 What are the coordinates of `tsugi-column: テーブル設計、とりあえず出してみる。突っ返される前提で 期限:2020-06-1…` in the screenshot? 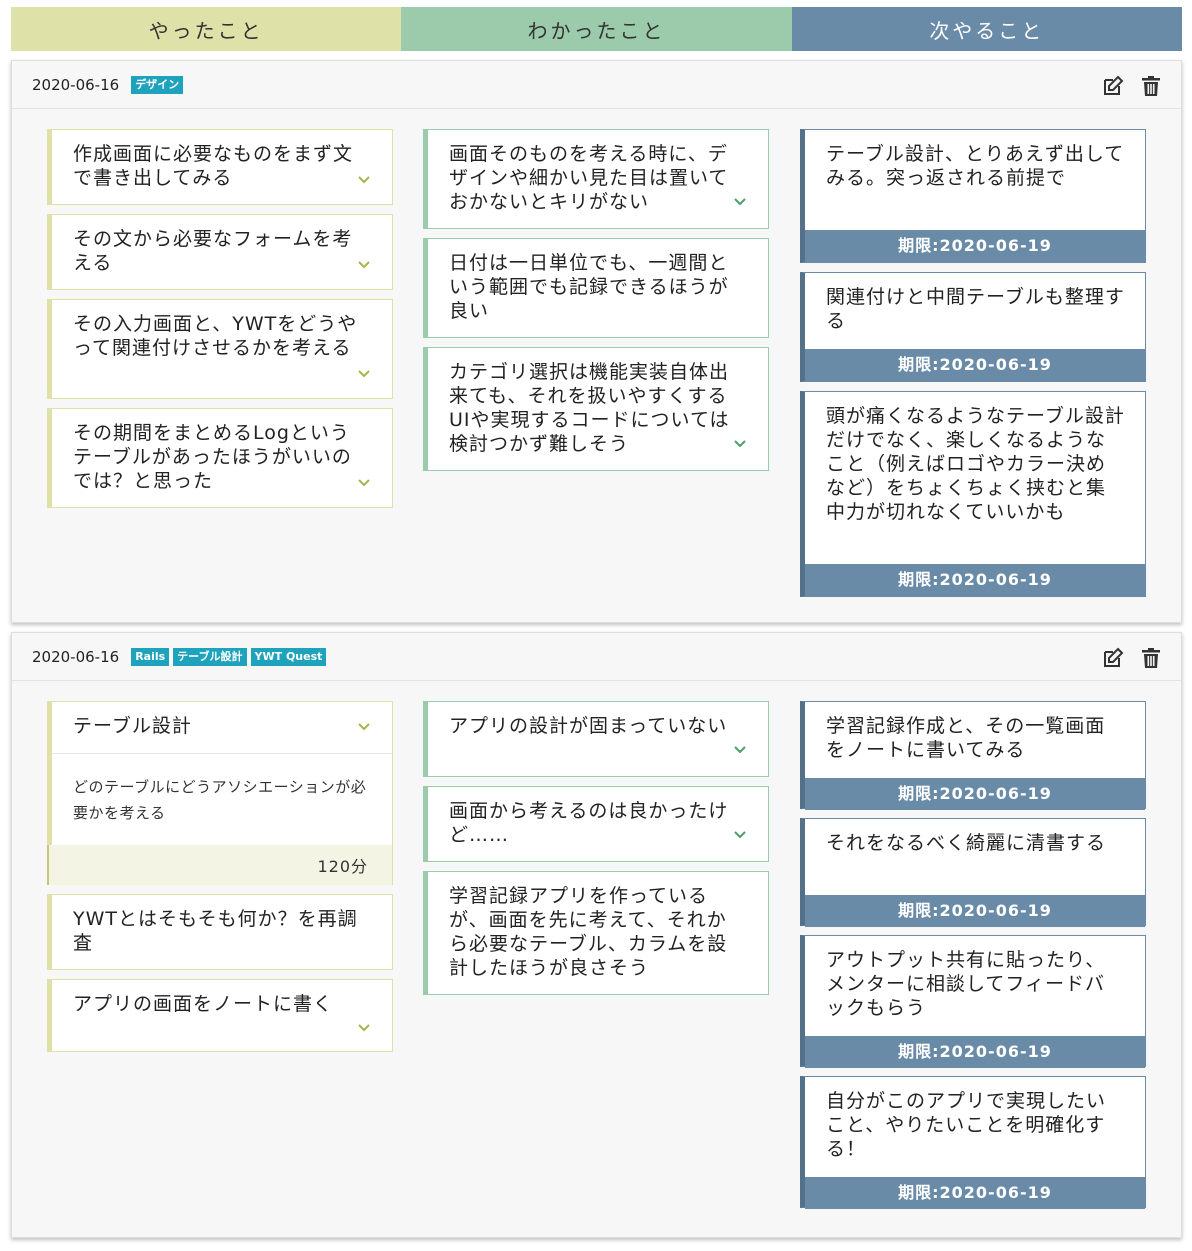 It's located at (973, 367).